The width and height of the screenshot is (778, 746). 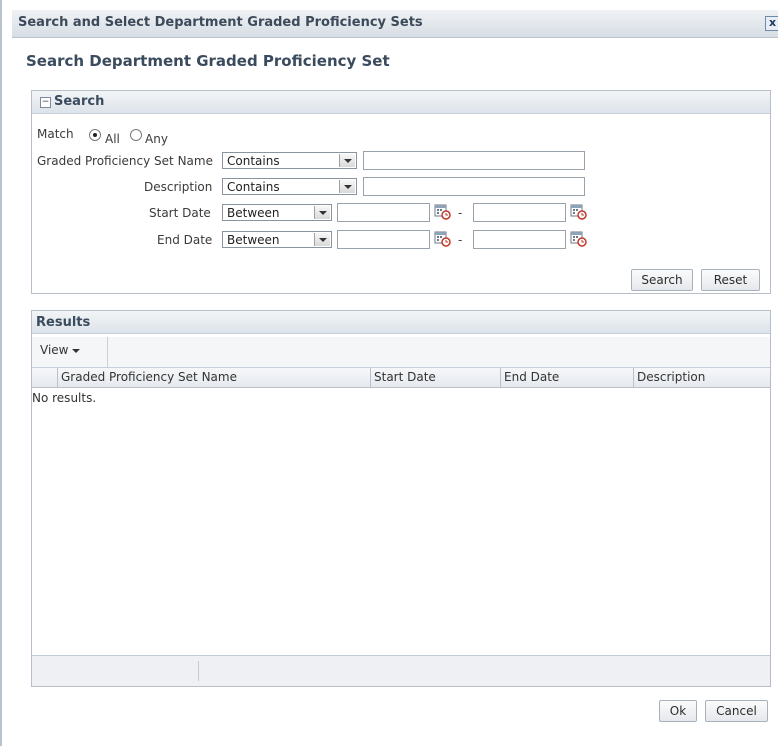 What do you see at coordinates (401, 352) in the screenshot?
I see `results-toolbar: View` at bounding box center [401, 352].